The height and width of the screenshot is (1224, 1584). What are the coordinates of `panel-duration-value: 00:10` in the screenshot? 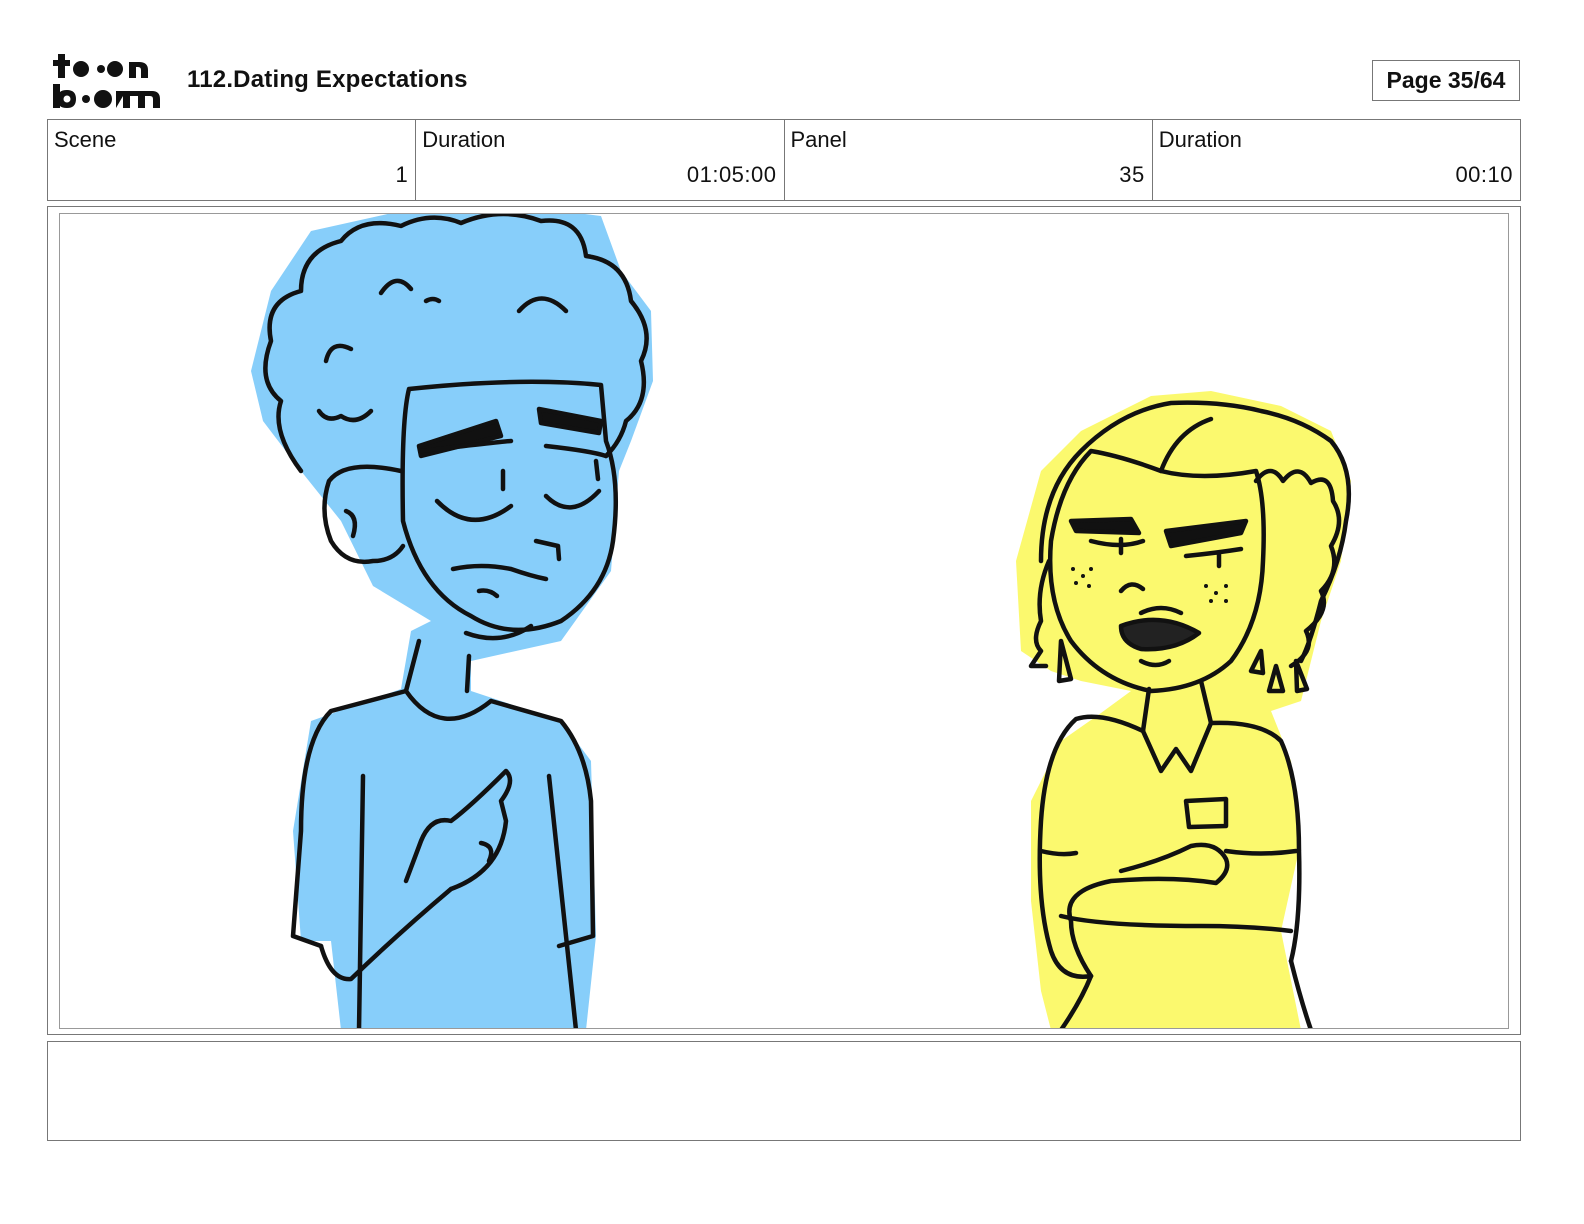 It's located at (1484, 174).